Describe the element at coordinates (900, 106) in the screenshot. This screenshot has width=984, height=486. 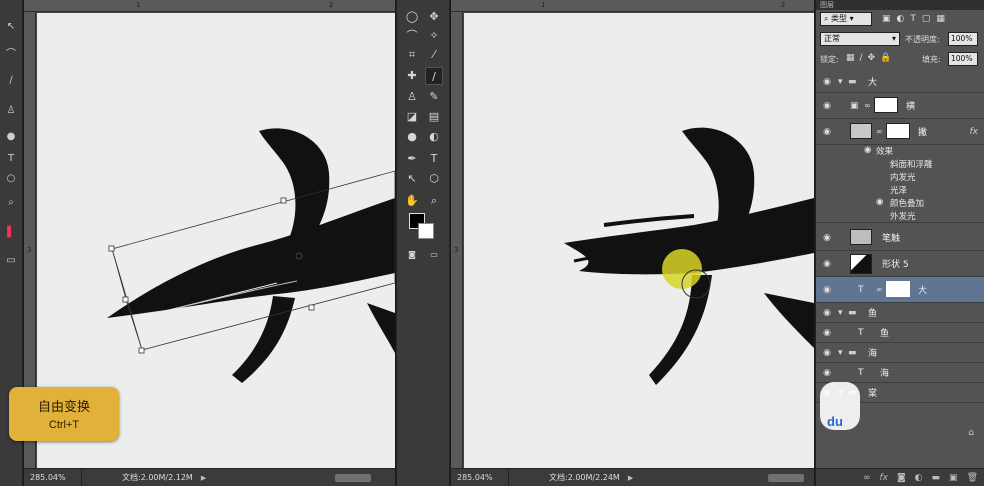
I see `layer-heng: ◉ ▣ ∞ 横` at that location.